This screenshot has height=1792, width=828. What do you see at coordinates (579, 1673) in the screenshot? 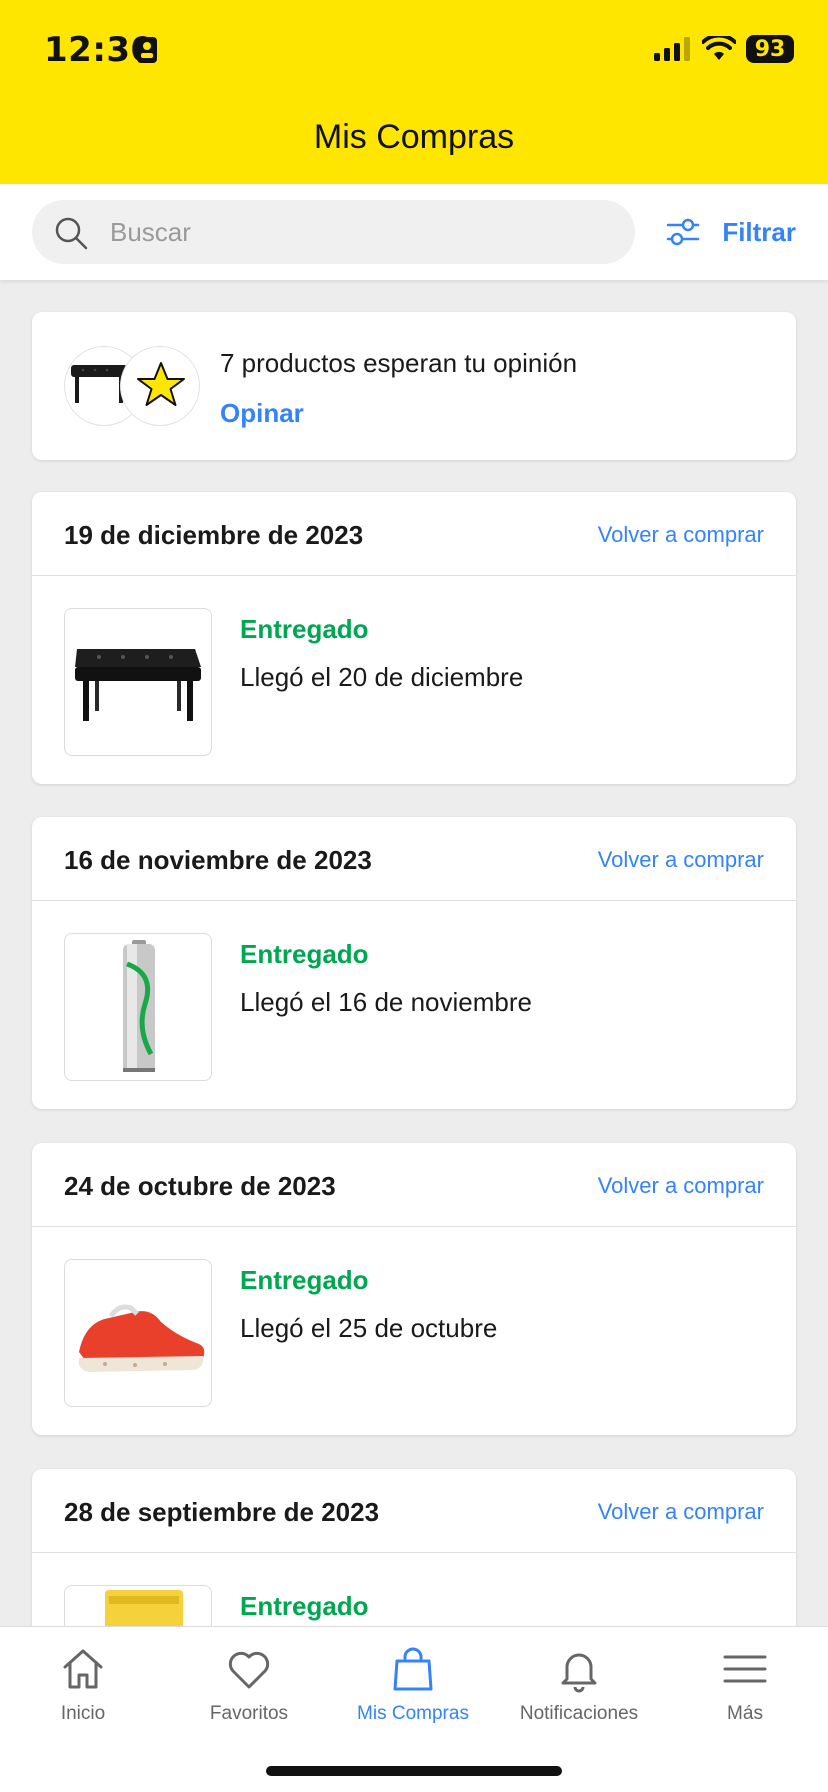
I see `bell-icon` at bounding box center [579, 1673].